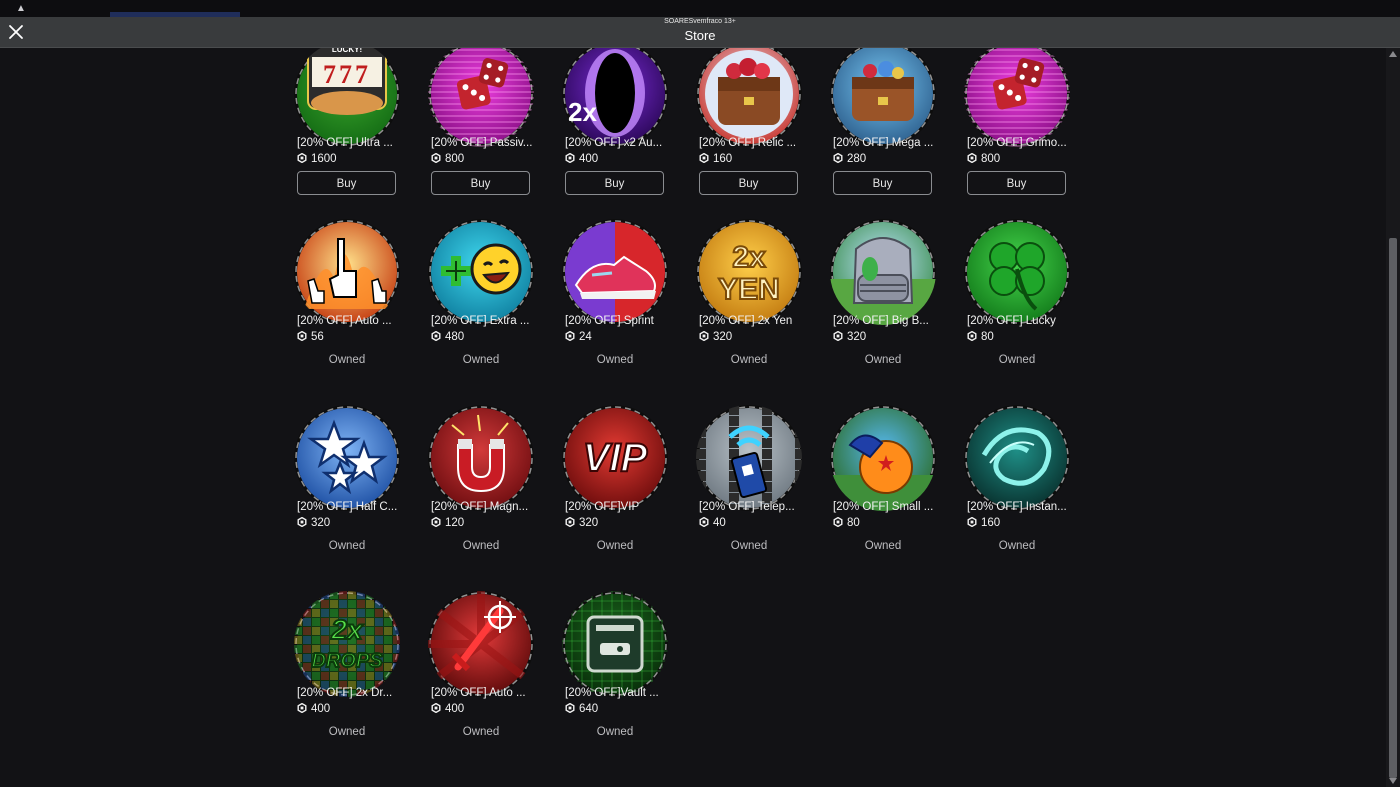 This screenshot has height=787, width=1400. What do you see at coordinates (347, 97) in the screenshot?
I see `lucky-777-icon: LUCKY! 777` at bounding box center [347, 97].